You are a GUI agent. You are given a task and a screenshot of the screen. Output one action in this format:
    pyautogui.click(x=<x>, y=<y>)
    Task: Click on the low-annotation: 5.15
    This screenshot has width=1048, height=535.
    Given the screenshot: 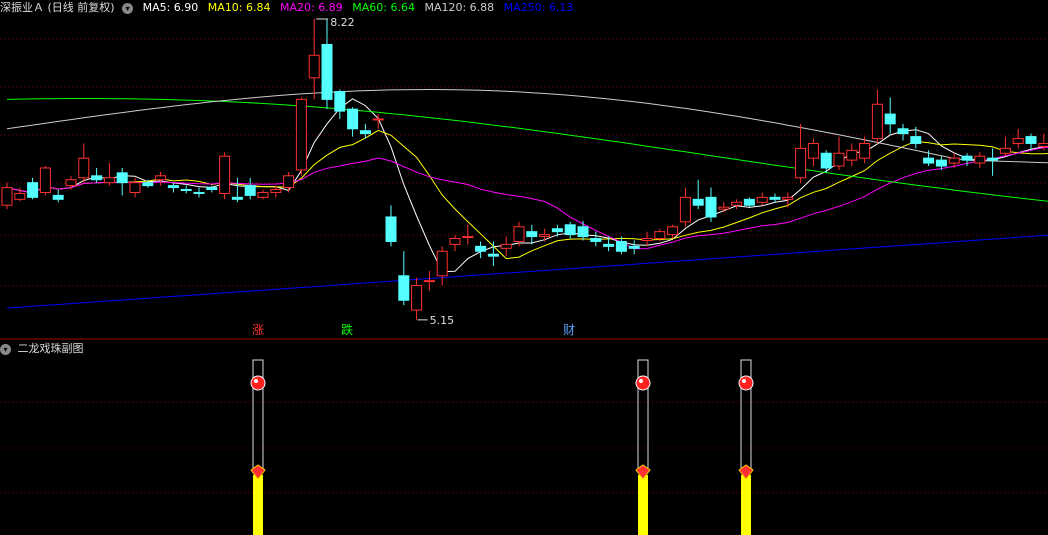 What is the action you would take?
    pyautogui.click(x=442, y=320)
    